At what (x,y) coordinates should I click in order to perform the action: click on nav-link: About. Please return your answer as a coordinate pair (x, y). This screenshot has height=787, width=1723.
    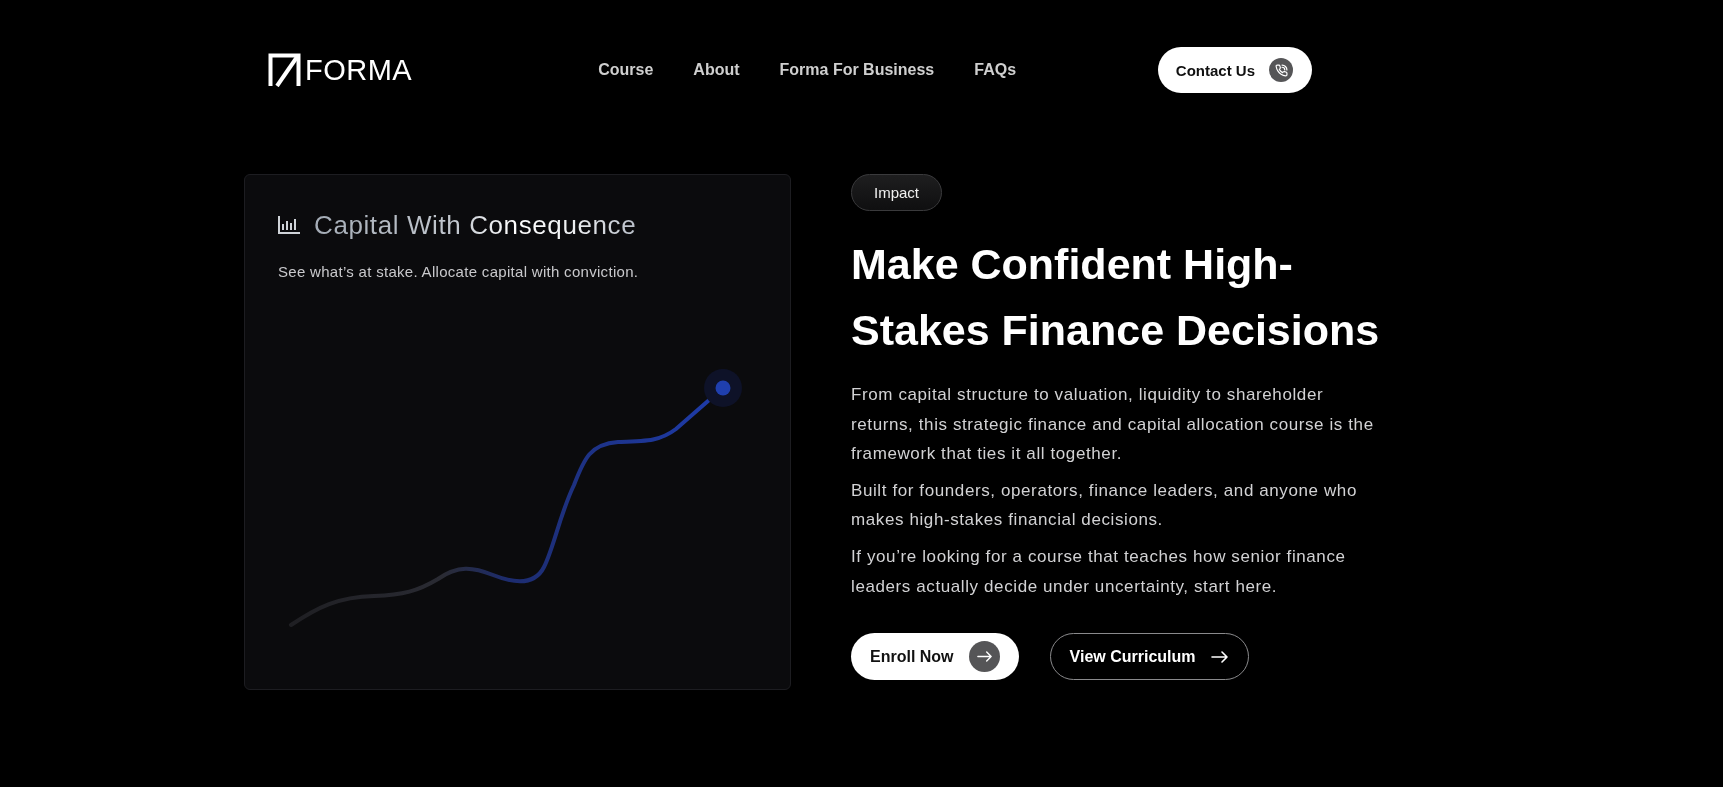
    Looking at the image, I should click on (716, 70).